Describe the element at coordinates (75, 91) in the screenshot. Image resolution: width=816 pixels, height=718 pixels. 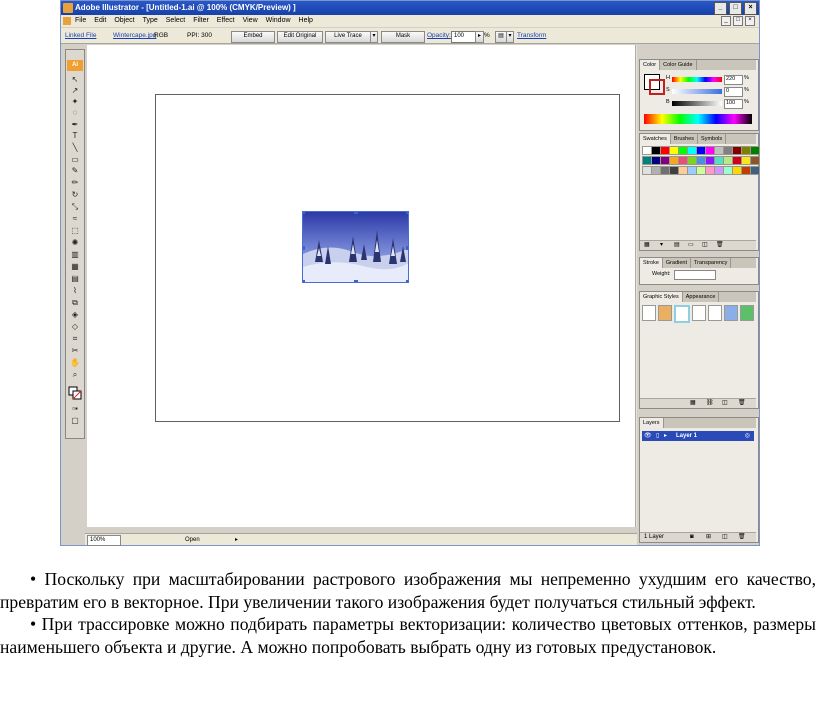
I see `direct-selection-tool-icon: ↗` at that location.